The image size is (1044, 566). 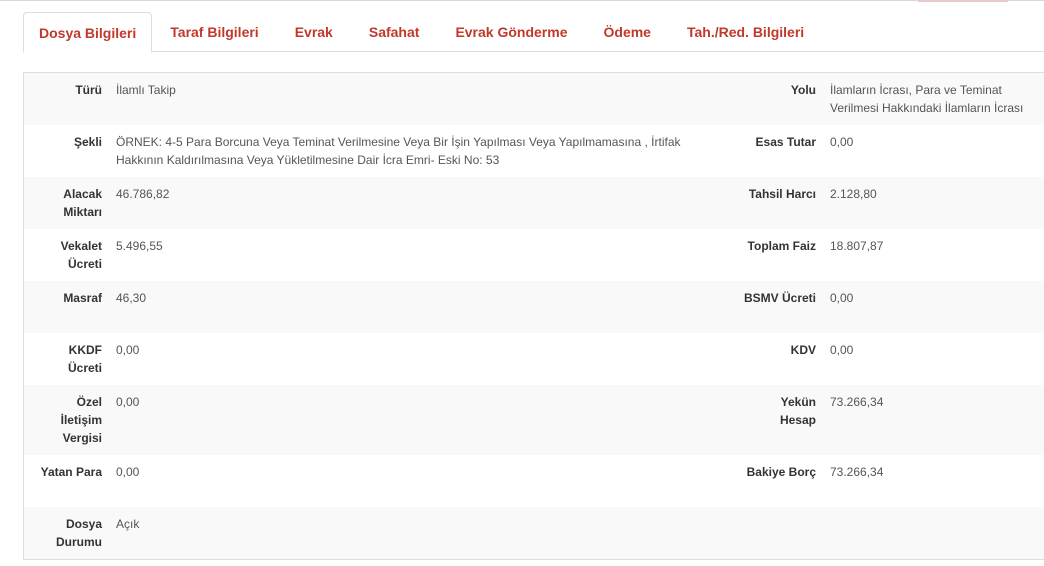 What do you see at coordinates (627, 32) in the screenshot?
I see `tab-odeme: Ödeme` at bounding box center [627, 32].